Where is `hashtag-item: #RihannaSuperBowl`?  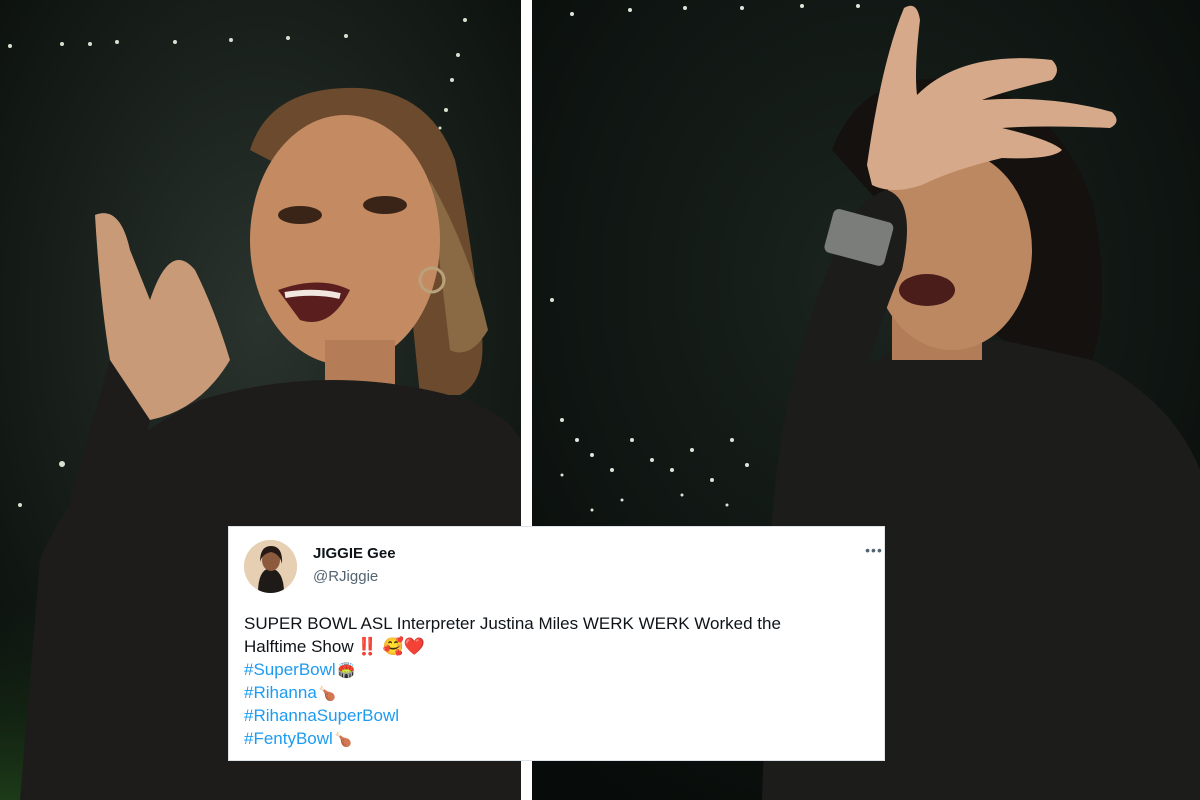 hashtag-item: #RihannaSuperBowl is located at coordinates (322, 716).